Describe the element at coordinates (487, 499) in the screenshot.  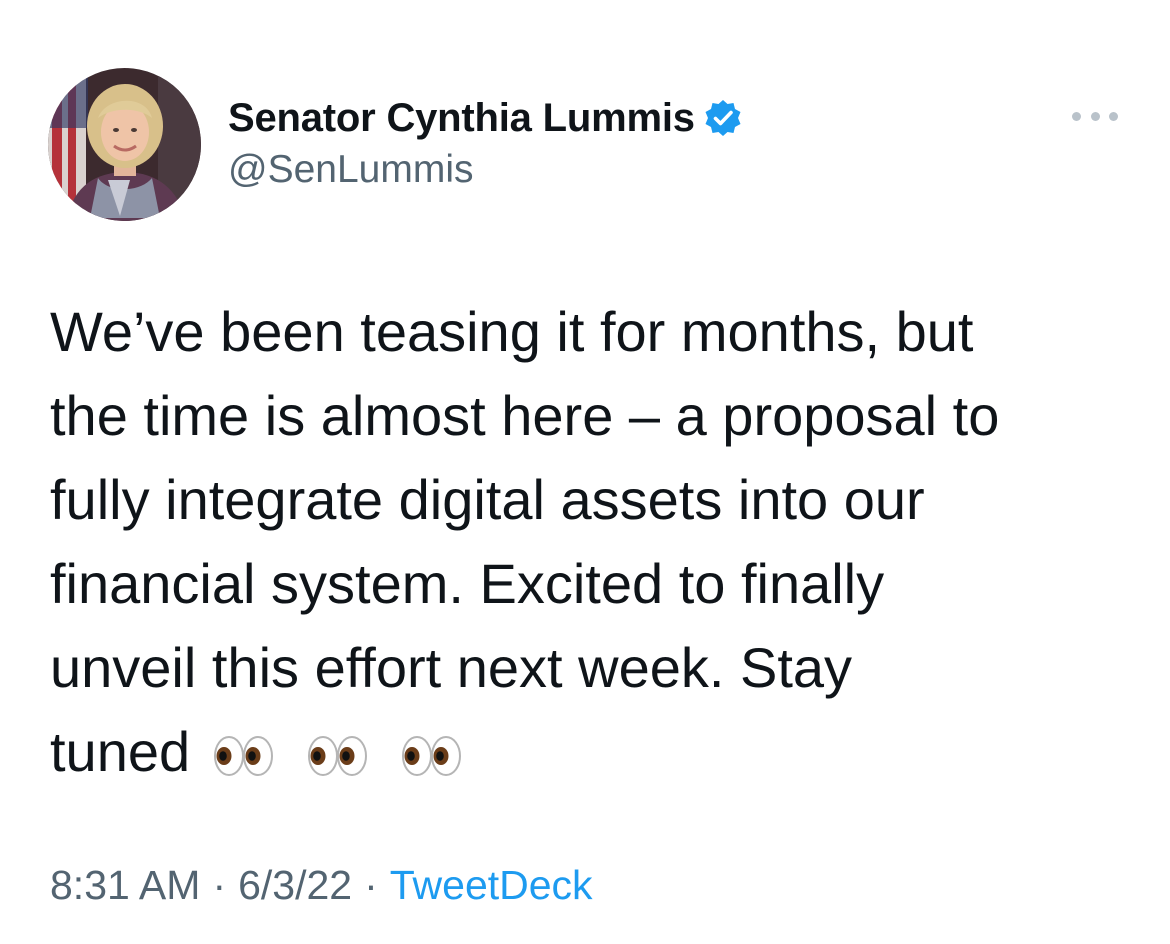
I see `tweet-text-line: fully integrate digital assets into our` at that location.